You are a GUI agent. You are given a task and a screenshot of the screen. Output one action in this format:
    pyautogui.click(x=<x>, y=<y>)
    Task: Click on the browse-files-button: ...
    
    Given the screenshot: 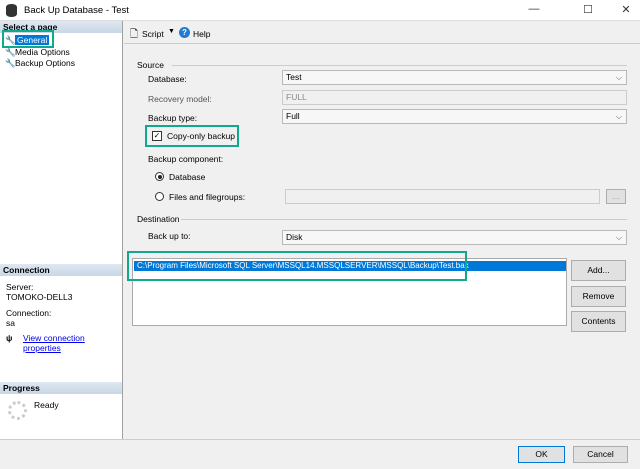 What is the action you would take?
    pyautogui.click(x=616, y=196)
    